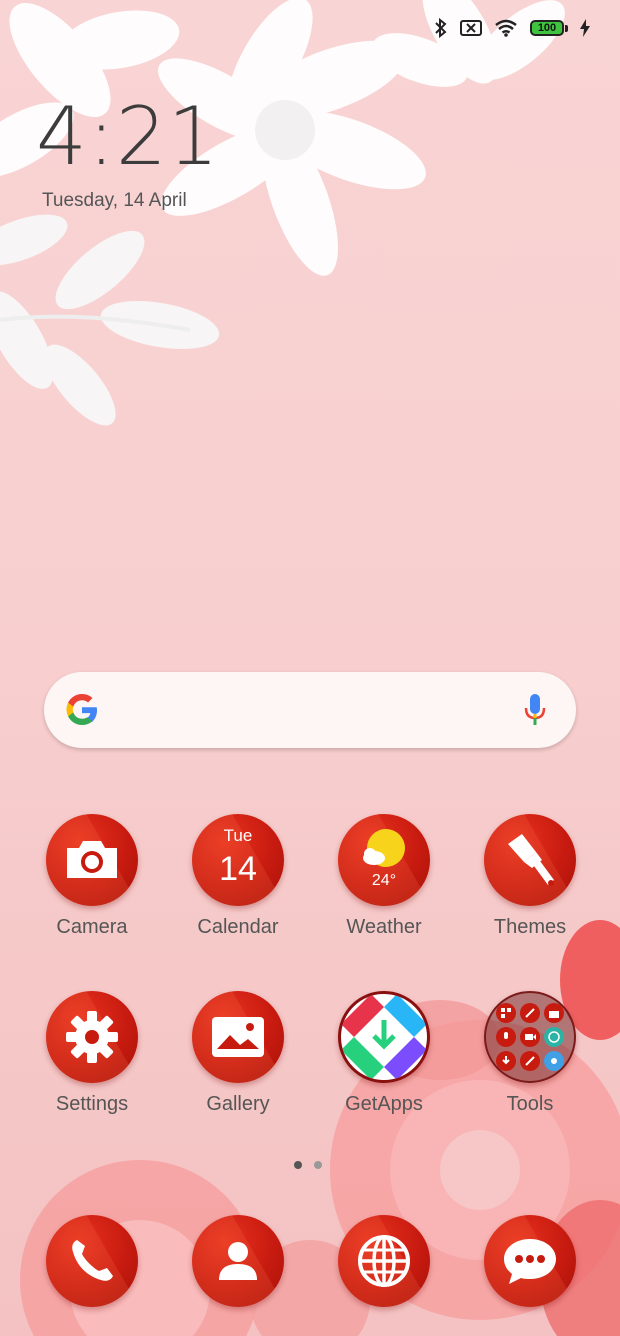 This screenshot has width=620, height=1336. I want to click on app-camera: Camera, so click(92, 876).